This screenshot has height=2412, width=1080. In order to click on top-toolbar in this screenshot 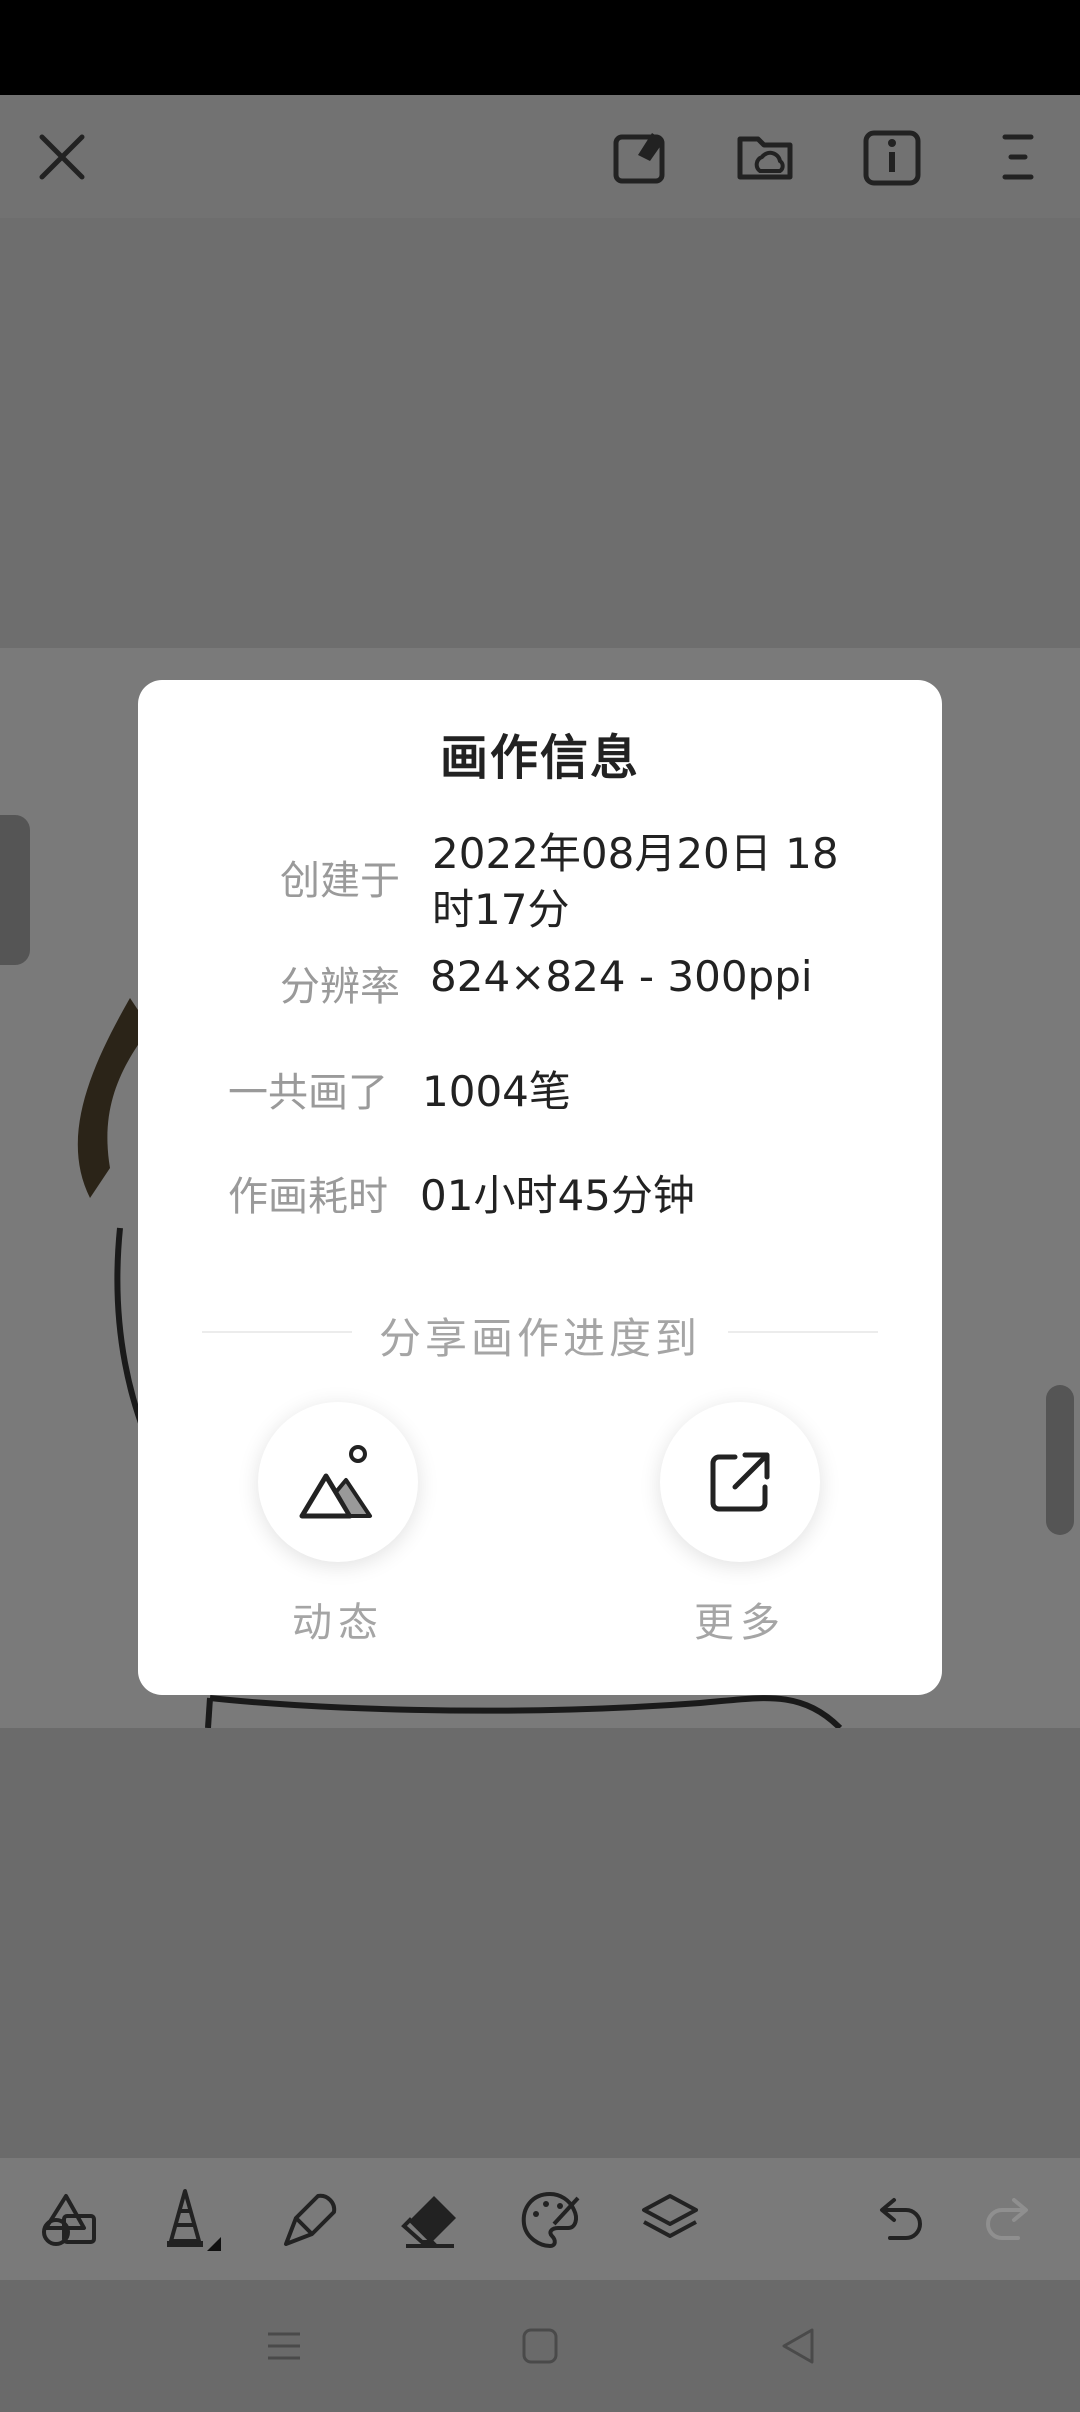, I will do `click(540, 156)`.